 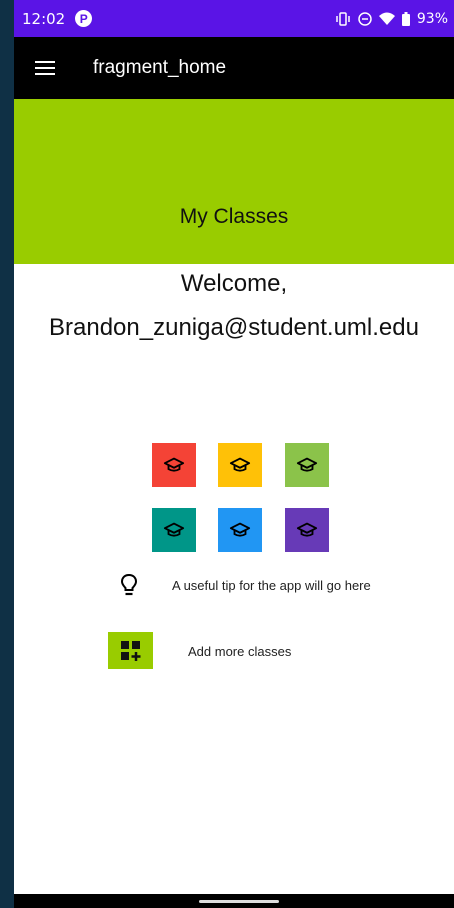 What do you see at coordinates (239, 901) in the screenshot?
I see `home-gesture-handle` at bounding box center [239, 901].